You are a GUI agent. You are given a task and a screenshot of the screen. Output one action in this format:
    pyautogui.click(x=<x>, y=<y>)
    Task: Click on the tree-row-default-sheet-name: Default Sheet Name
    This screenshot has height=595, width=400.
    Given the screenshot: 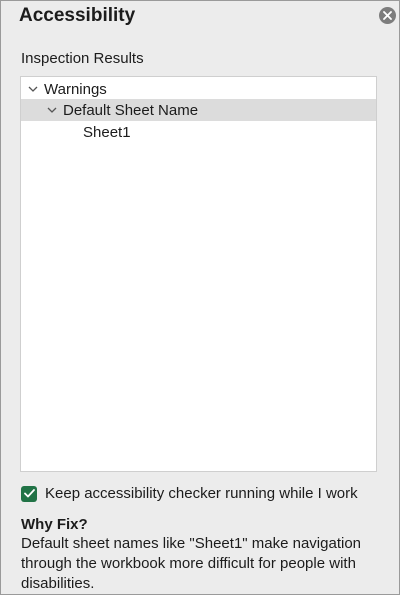 What is the action you would take?
    pyautogui.click(x=198, y=110)
    